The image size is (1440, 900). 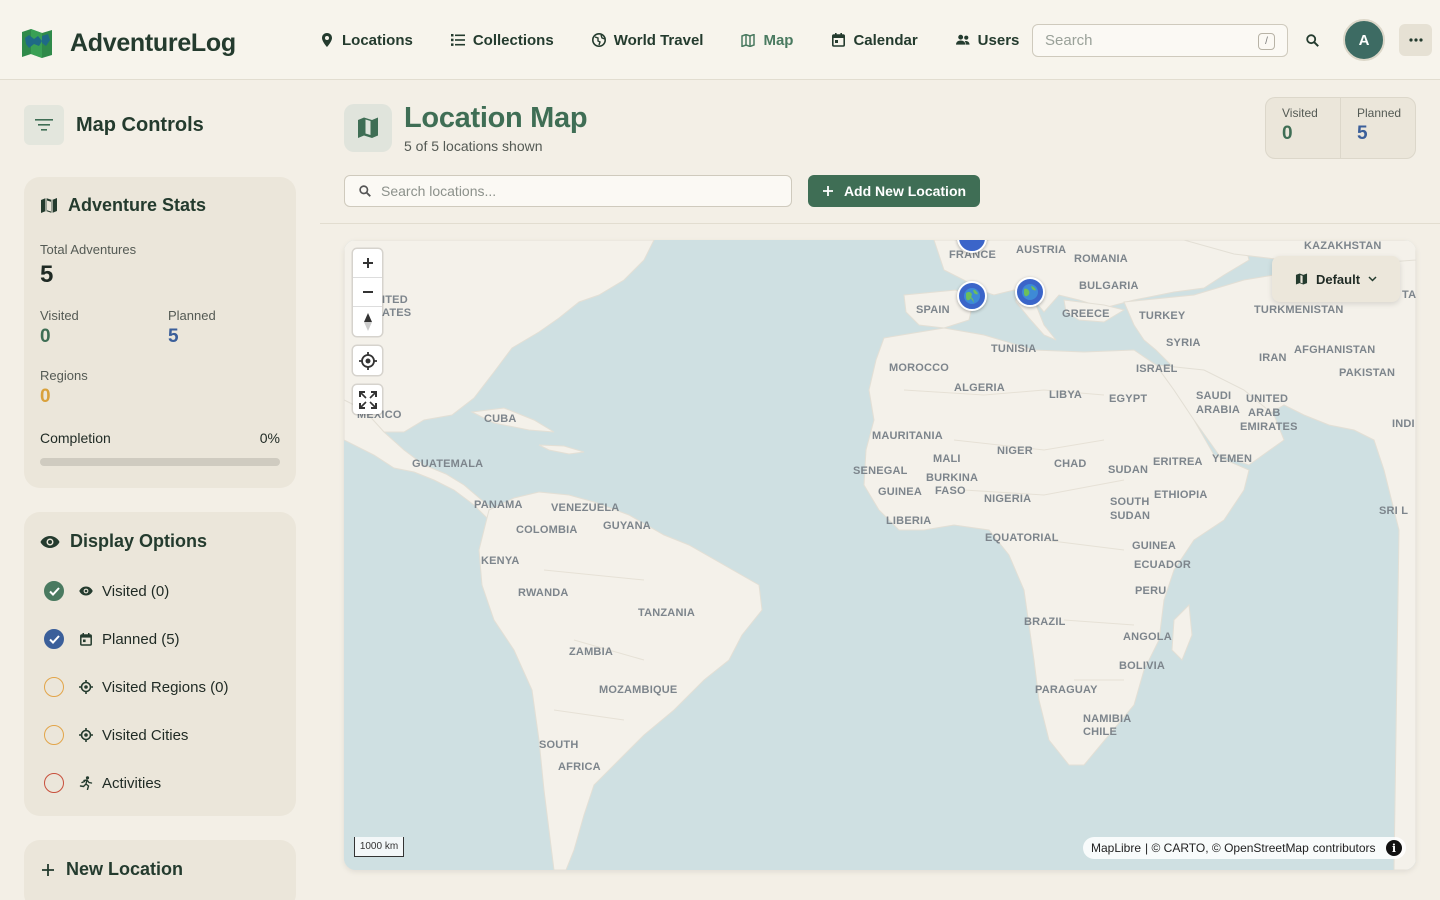 What do you see at coordinates (638, 690) in the screenshot?
I see `map-country-label: MOZAMBIQUE` at bounding box center [638, 690].